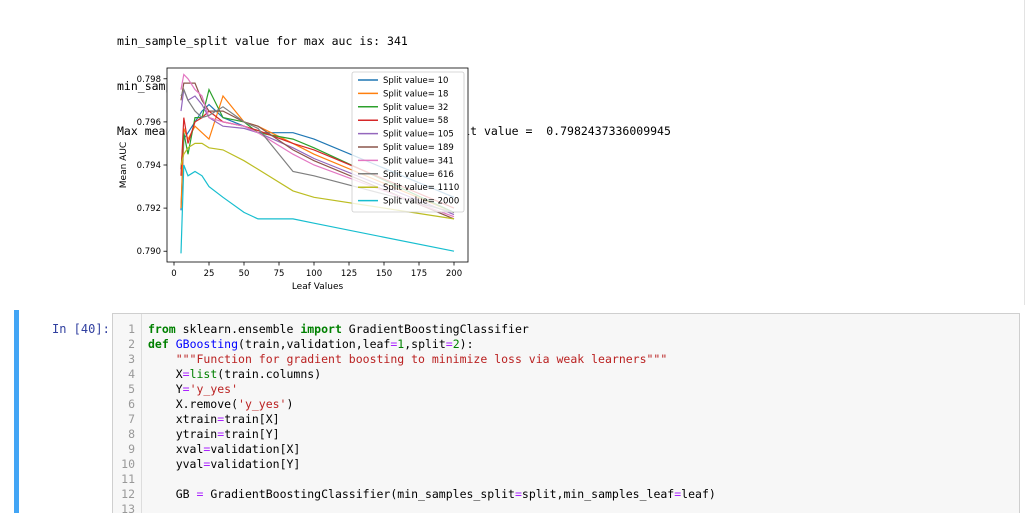  I want to click on x-tick-label: 150, so click(384, 274).